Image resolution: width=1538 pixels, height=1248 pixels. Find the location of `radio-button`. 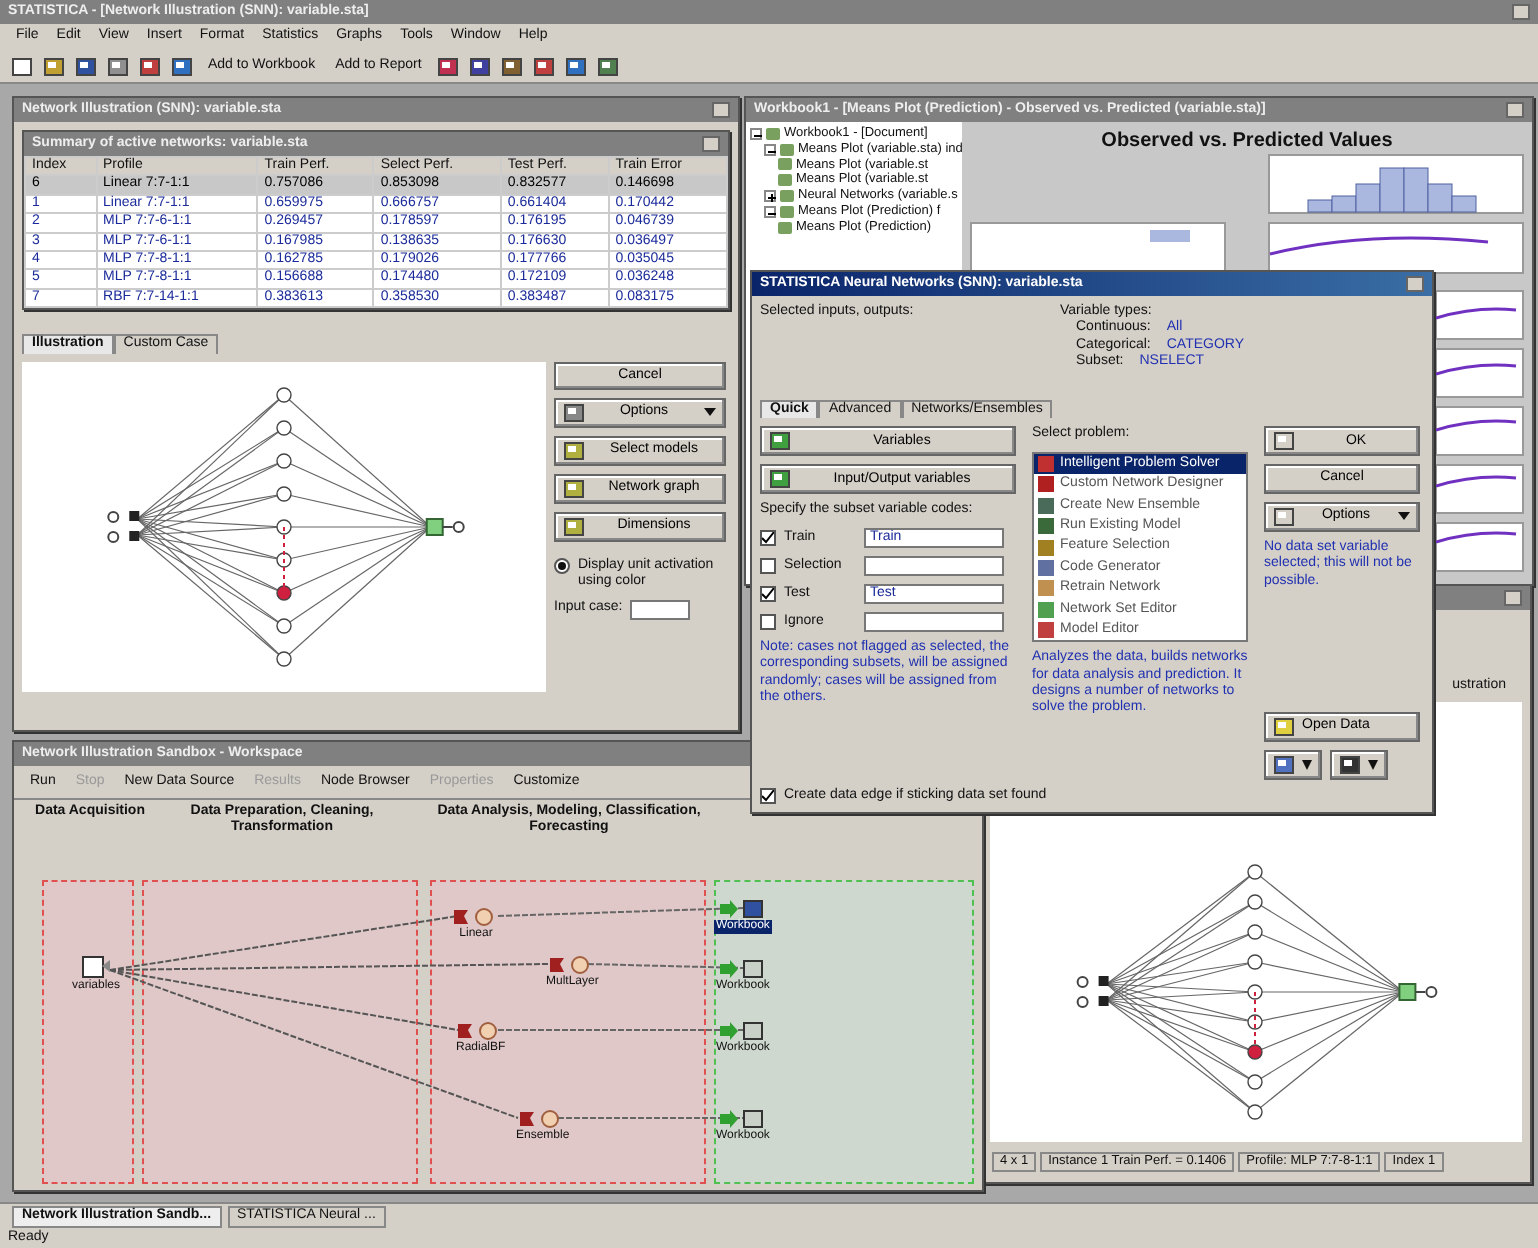

radio-button is located at coordinates (562, 565).